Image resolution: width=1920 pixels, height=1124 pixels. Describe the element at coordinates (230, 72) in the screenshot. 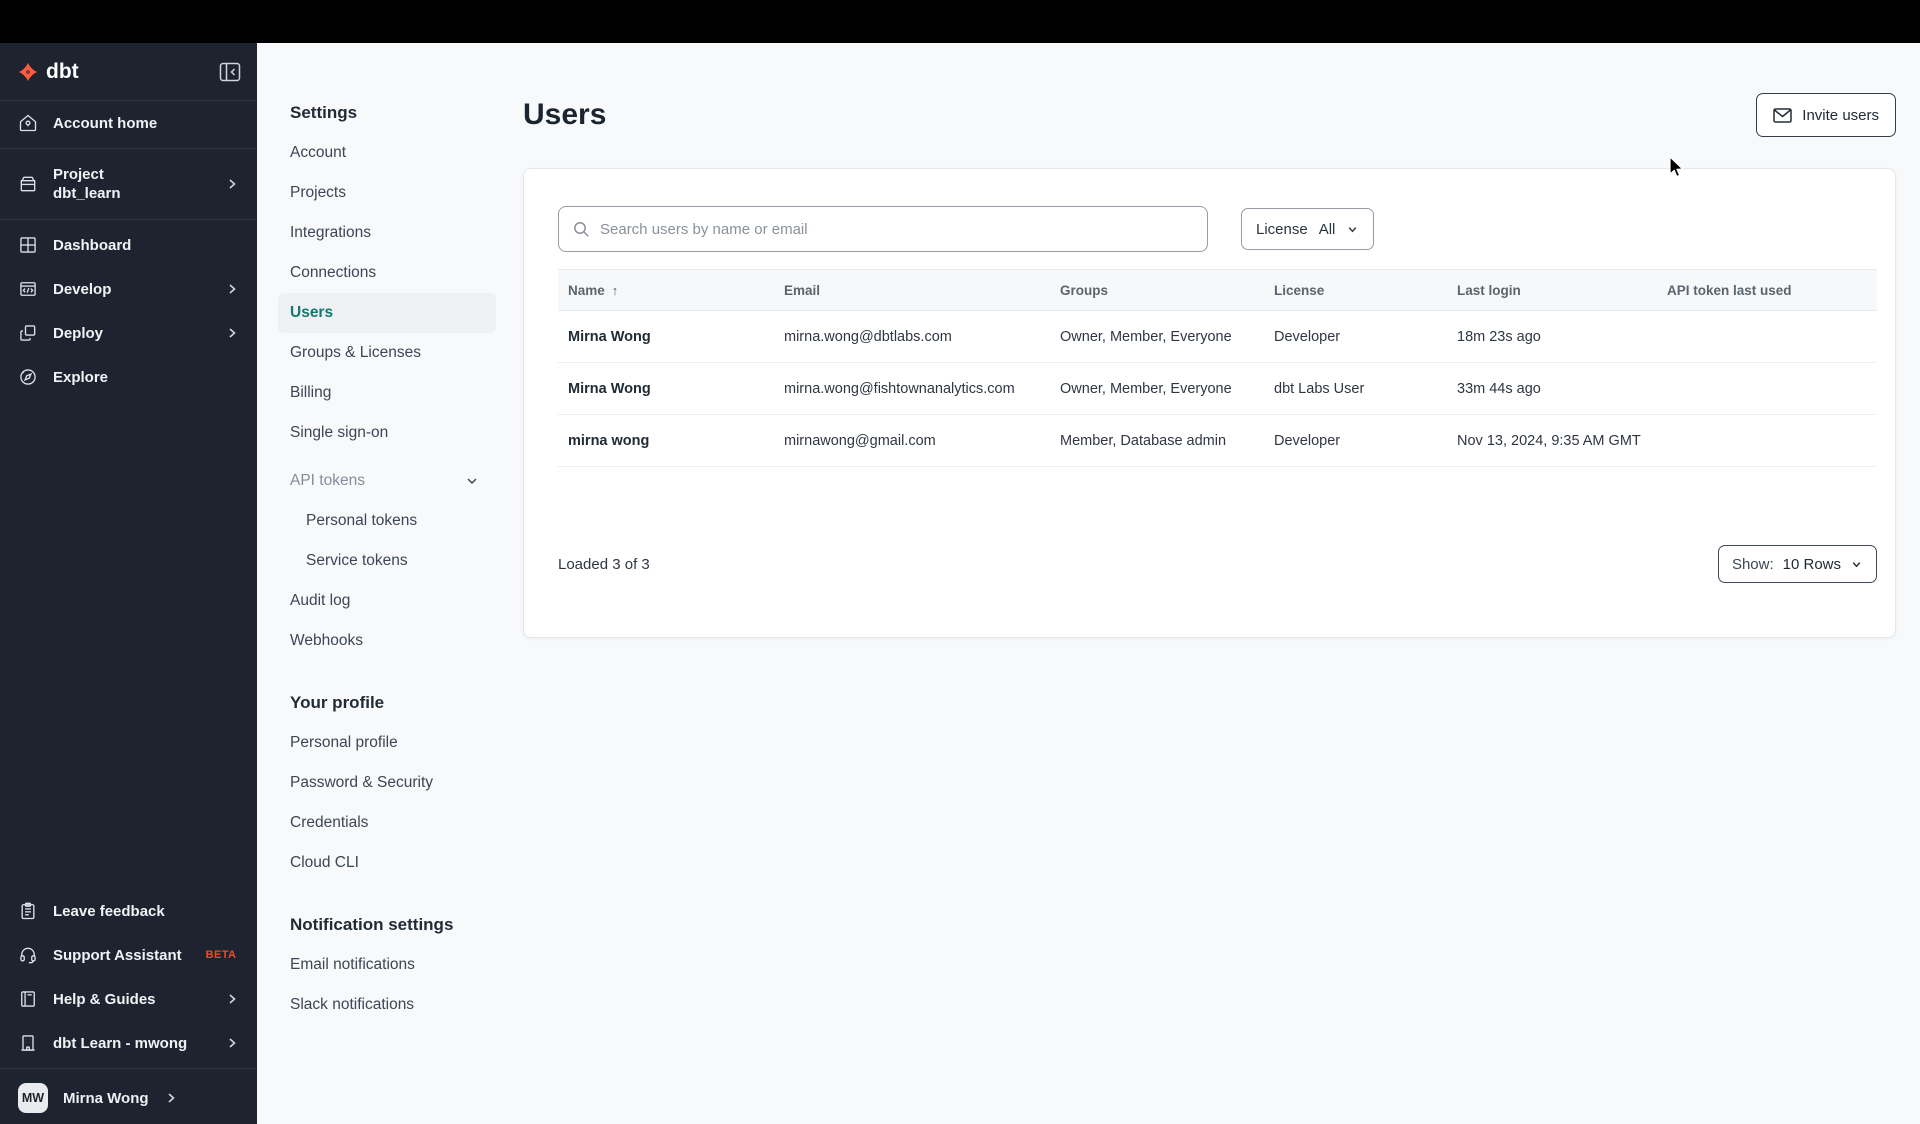

I see `collapse-sidebar-button` at that location.